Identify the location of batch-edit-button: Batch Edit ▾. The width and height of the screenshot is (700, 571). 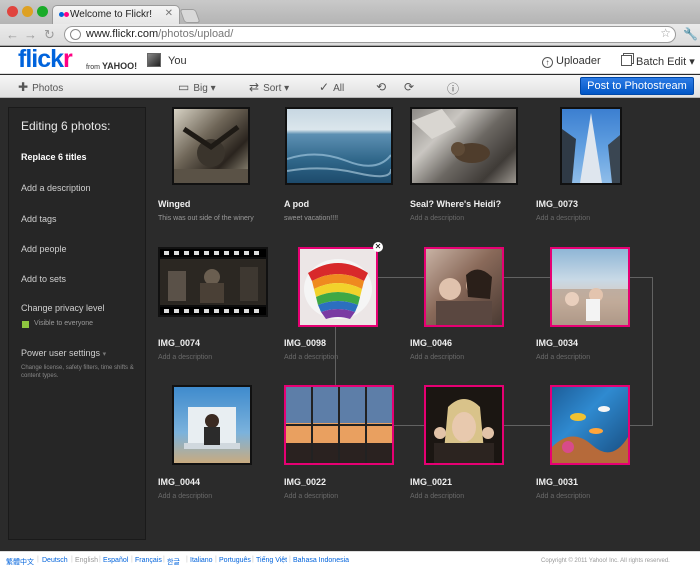
(658, 61).